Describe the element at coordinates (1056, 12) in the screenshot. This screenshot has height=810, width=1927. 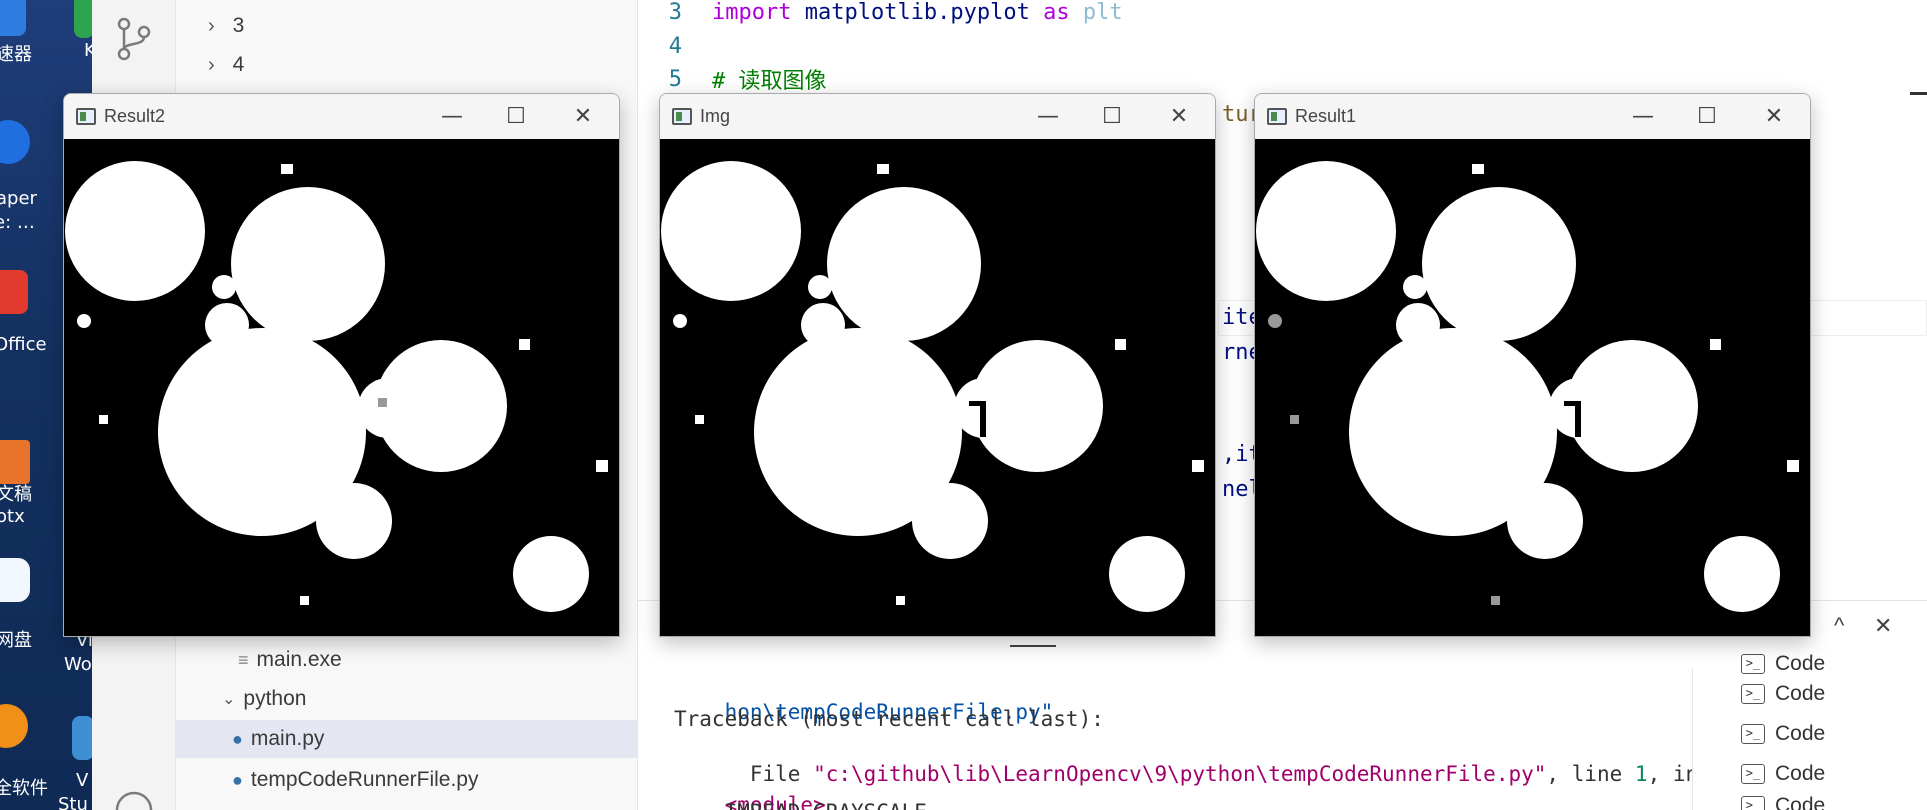
I see `keyword: as` at that location.